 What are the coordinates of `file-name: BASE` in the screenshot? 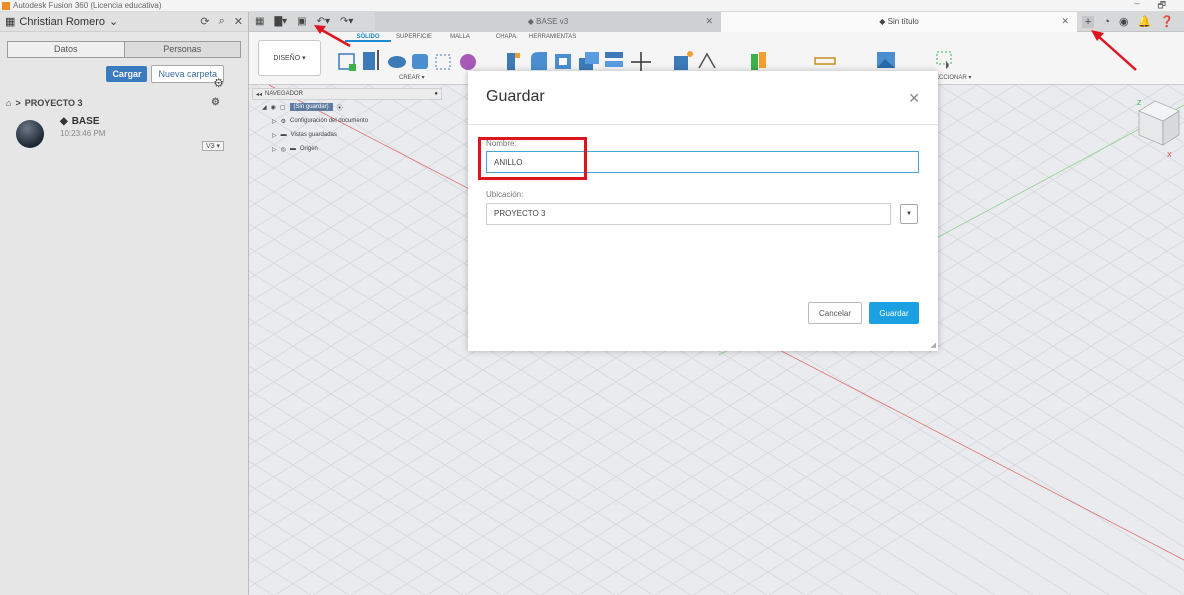 It's located at (85, 121).